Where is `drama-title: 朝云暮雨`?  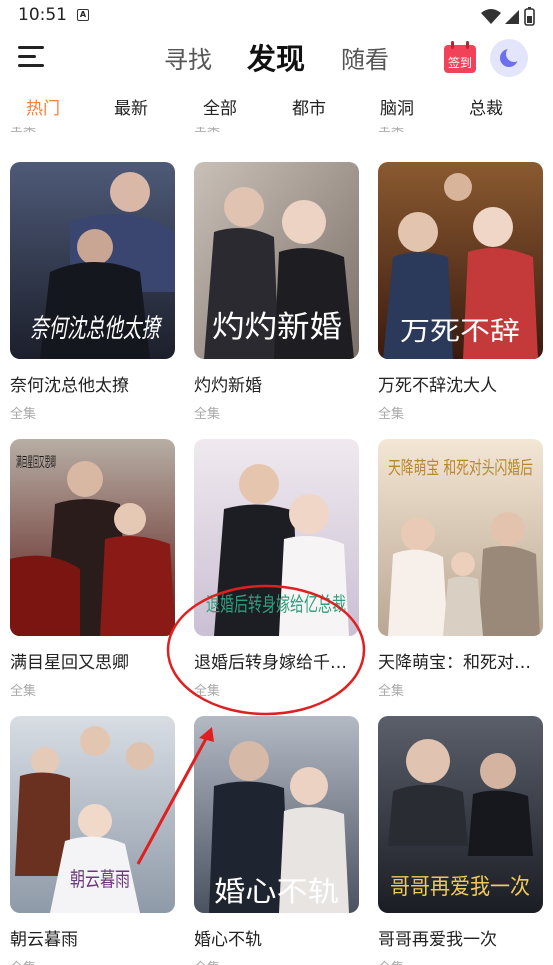 drama-title: 朝云暮雨 is located at coordinates (92, 937).